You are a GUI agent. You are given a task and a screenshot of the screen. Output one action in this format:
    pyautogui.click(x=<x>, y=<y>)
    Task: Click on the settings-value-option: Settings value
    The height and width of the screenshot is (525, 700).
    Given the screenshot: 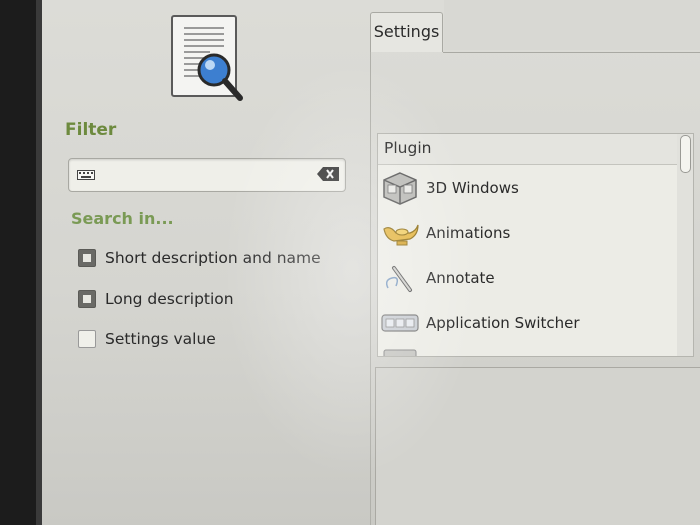 What is the action you would take?
    pyautogui.click(x=147, y=339)
    